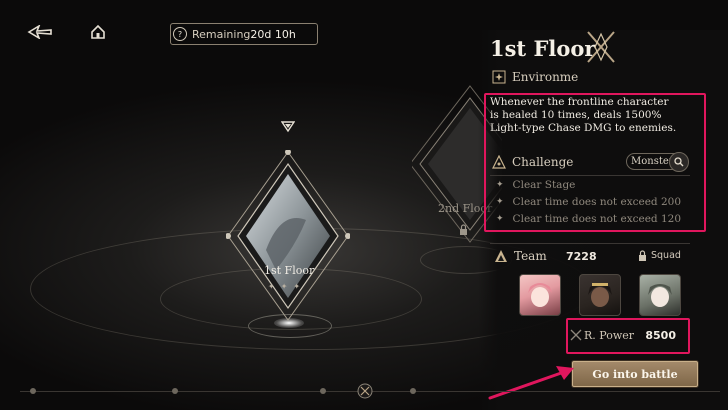 The image size is (728, 410). What do you see at coordinates (543, 48) in the screenshot?
I see `floor-title: 1st Floor` at bounding box center [543, 48].